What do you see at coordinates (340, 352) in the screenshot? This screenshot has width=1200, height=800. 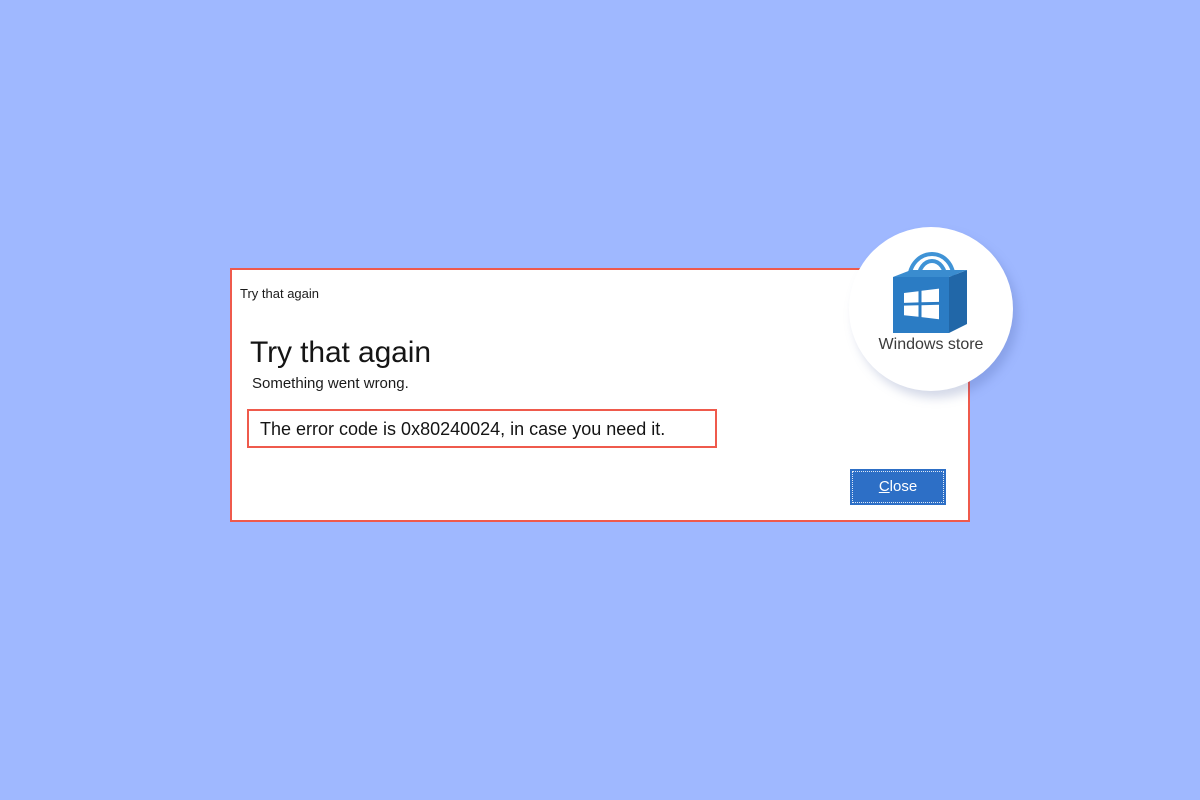 I see `dialog-heading: Try that again` at bounding box center [340, 352].